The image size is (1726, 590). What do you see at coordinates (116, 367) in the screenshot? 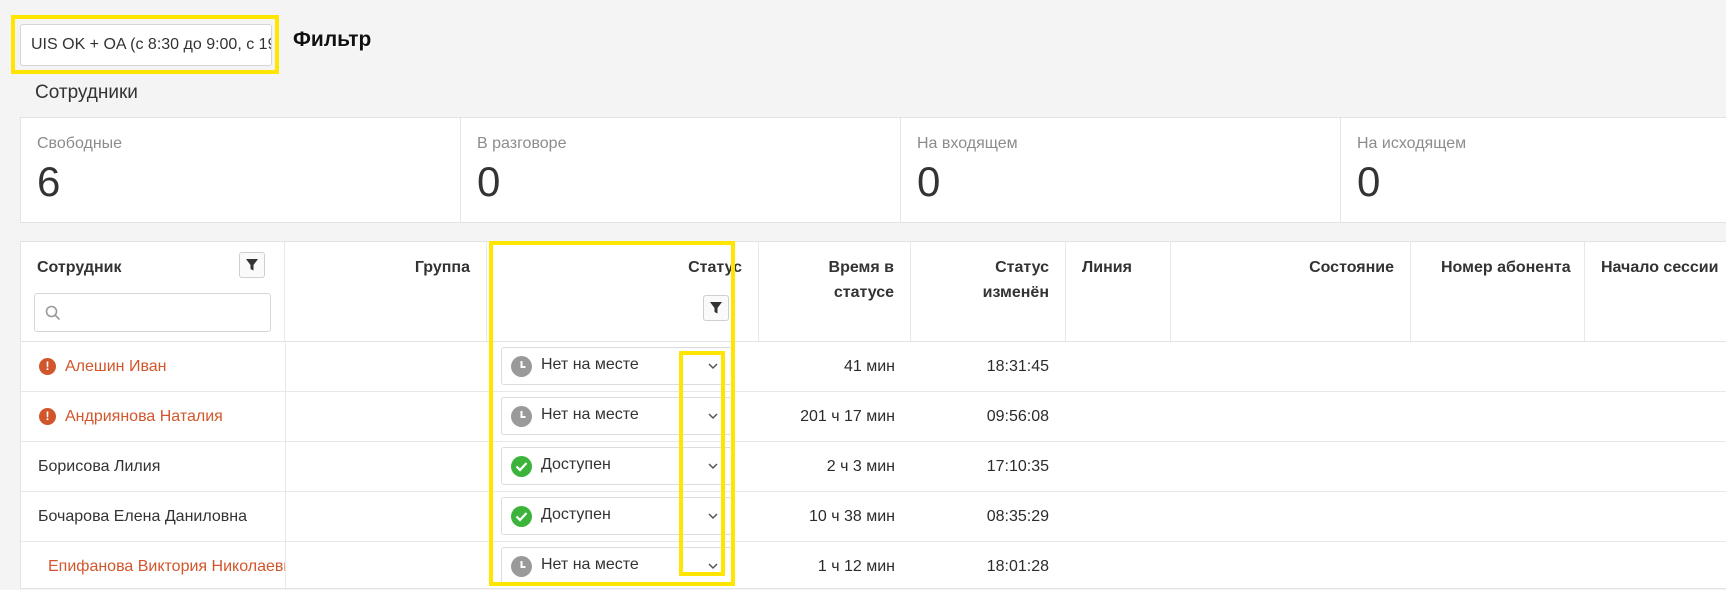
I see `employee-name-link: Алешин Иван` at bounding box center [116, 367].